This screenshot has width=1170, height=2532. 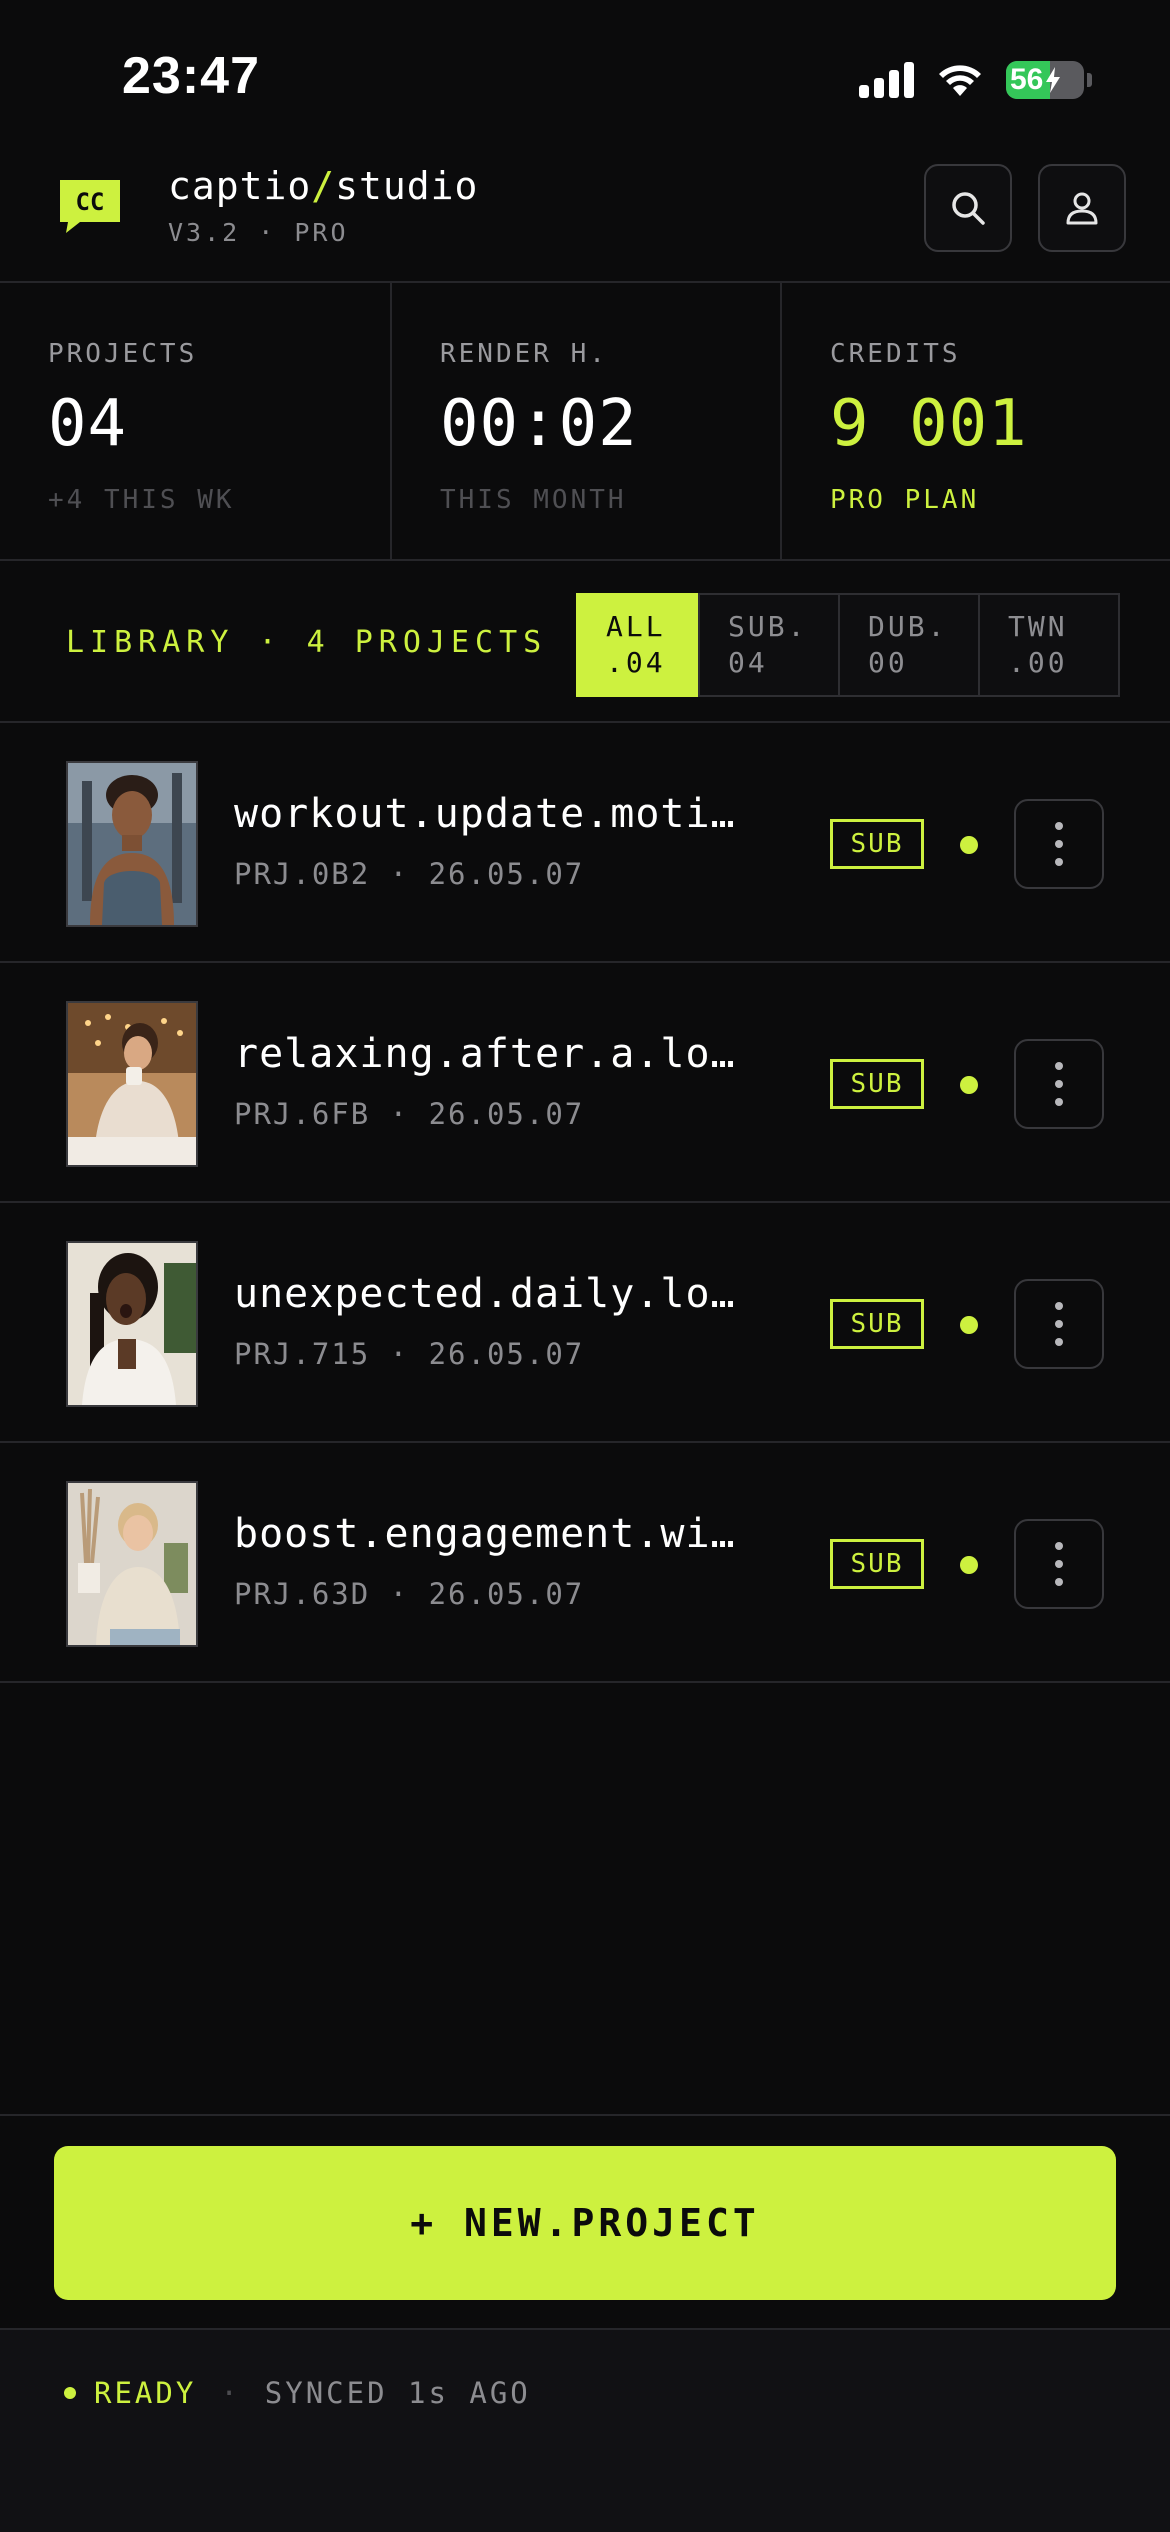 I want to click on stat-render-hours: RENDER H. 00:02 THIS MONTH, so click(x=585, y=421).